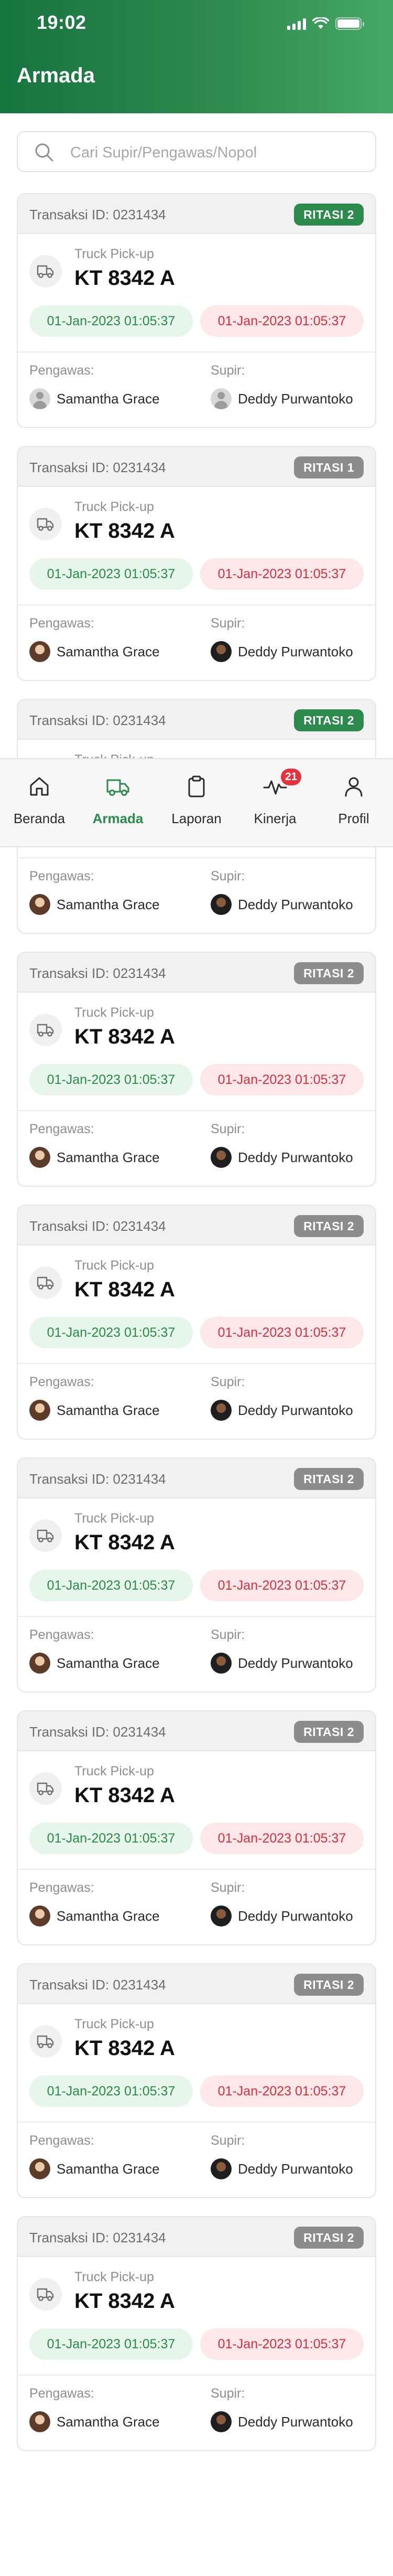  I want to click on bottom-tab-bar: Beranda Armada Laporan 21 Kinerja Profil, so click(196, 802).